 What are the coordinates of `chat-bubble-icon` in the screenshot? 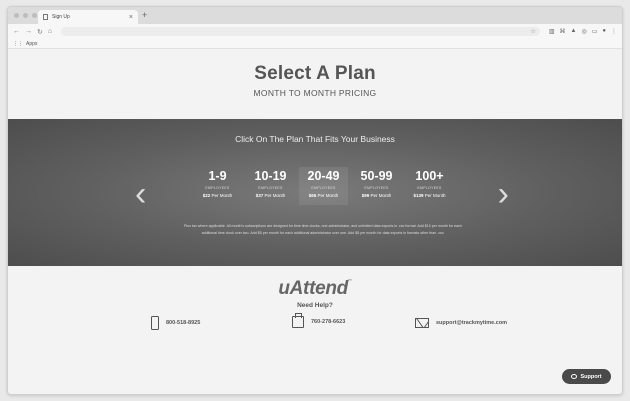 It's located at (574, 376).